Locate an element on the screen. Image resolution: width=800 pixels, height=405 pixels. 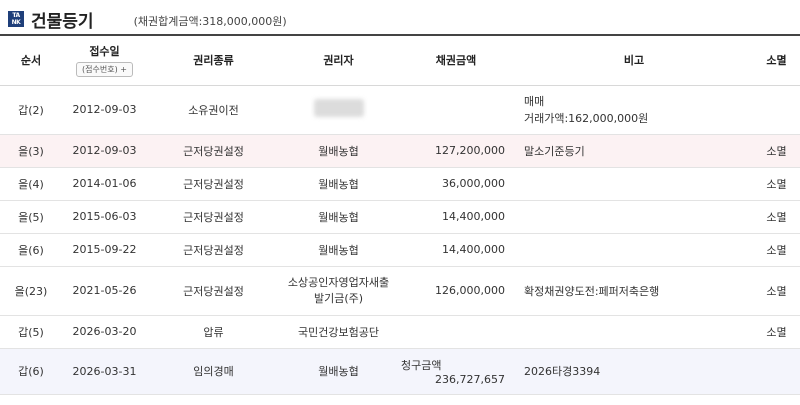
table-header-row: 순서 접수일 (접수번호) + 권리종류 권리자 채권금액 비고 소멸 is located at coordinates (400, 60).